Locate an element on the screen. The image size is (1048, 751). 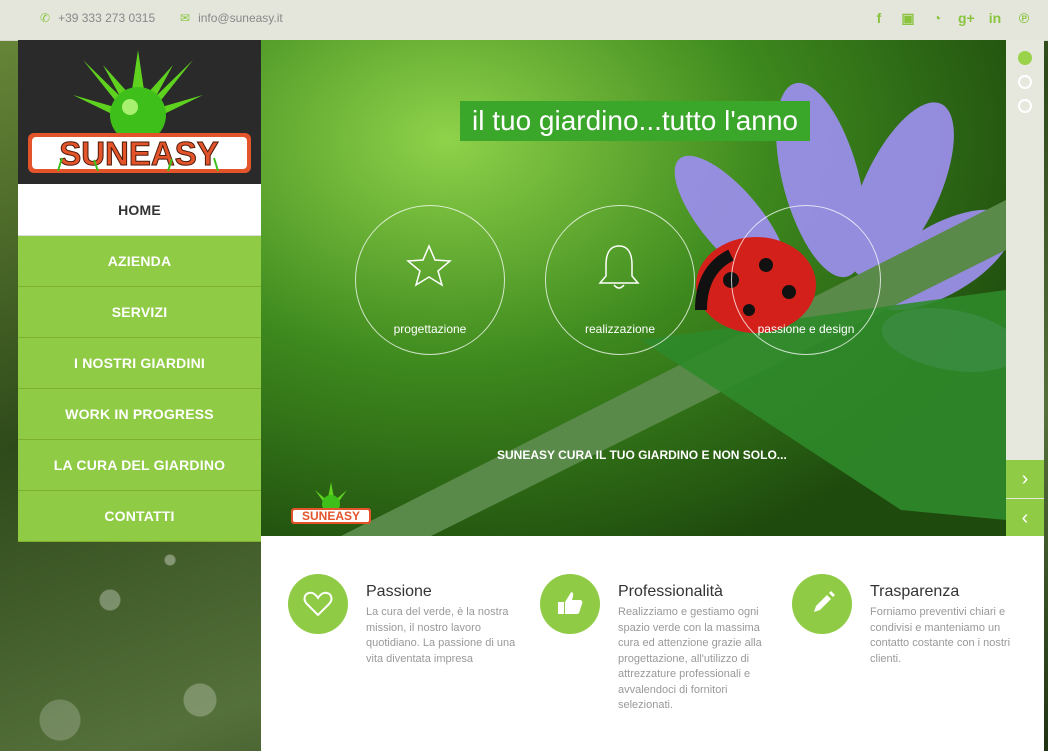
nav-label: SERVIZI is located at coordinates (139, 312).